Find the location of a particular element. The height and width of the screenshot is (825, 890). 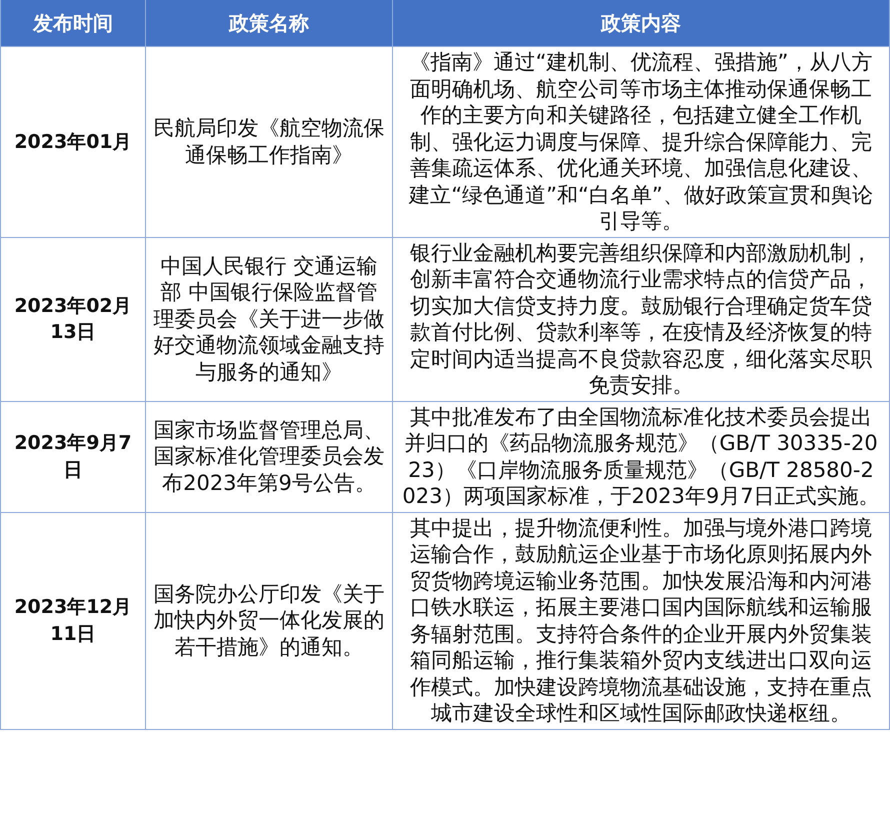

table-cell: 其中批准发布了由全国物流标准化技术委员会提出并归口的《药品物流服务规范》（GB/T 30335-2023）《口岸物流服务质量规范》（GB/T 28580-2023）两项国家标准，于2023年9月7日正式实施。 is located at coordinates (641, 456).